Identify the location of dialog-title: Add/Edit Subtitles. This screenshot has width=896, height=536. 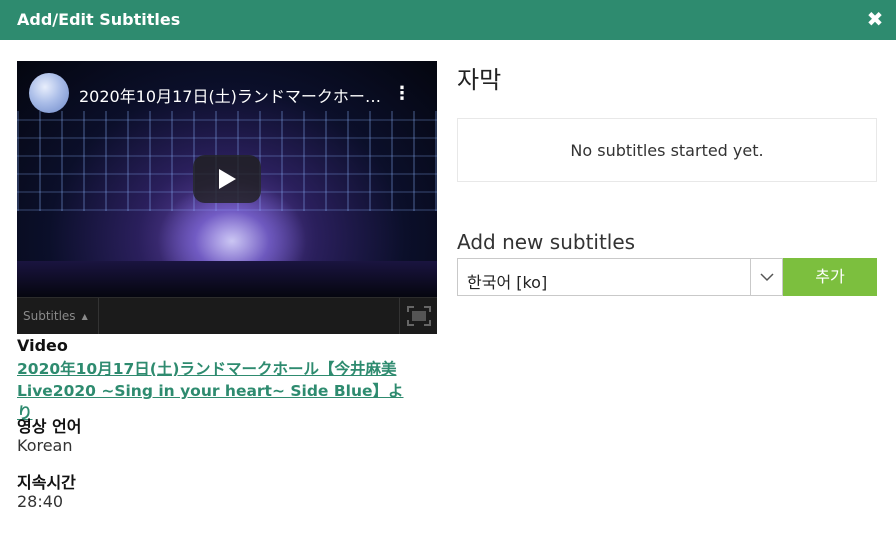
(99, 19).